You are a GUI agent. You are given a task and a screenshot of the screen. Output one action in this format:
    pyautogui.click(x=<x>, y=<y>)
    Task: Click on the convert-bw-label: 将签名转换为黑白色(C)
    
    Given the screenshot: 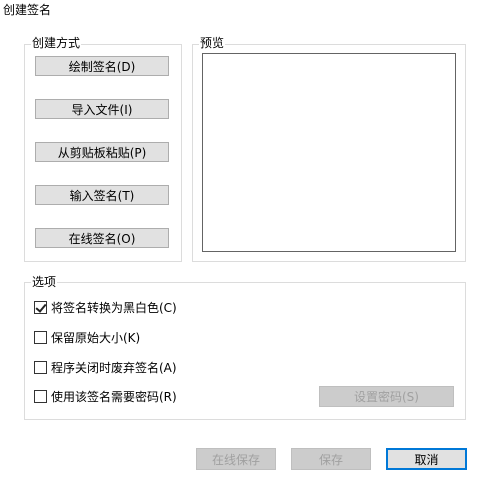 What is the action you would take?
    pyautogui.click(x=114, y=307)
    